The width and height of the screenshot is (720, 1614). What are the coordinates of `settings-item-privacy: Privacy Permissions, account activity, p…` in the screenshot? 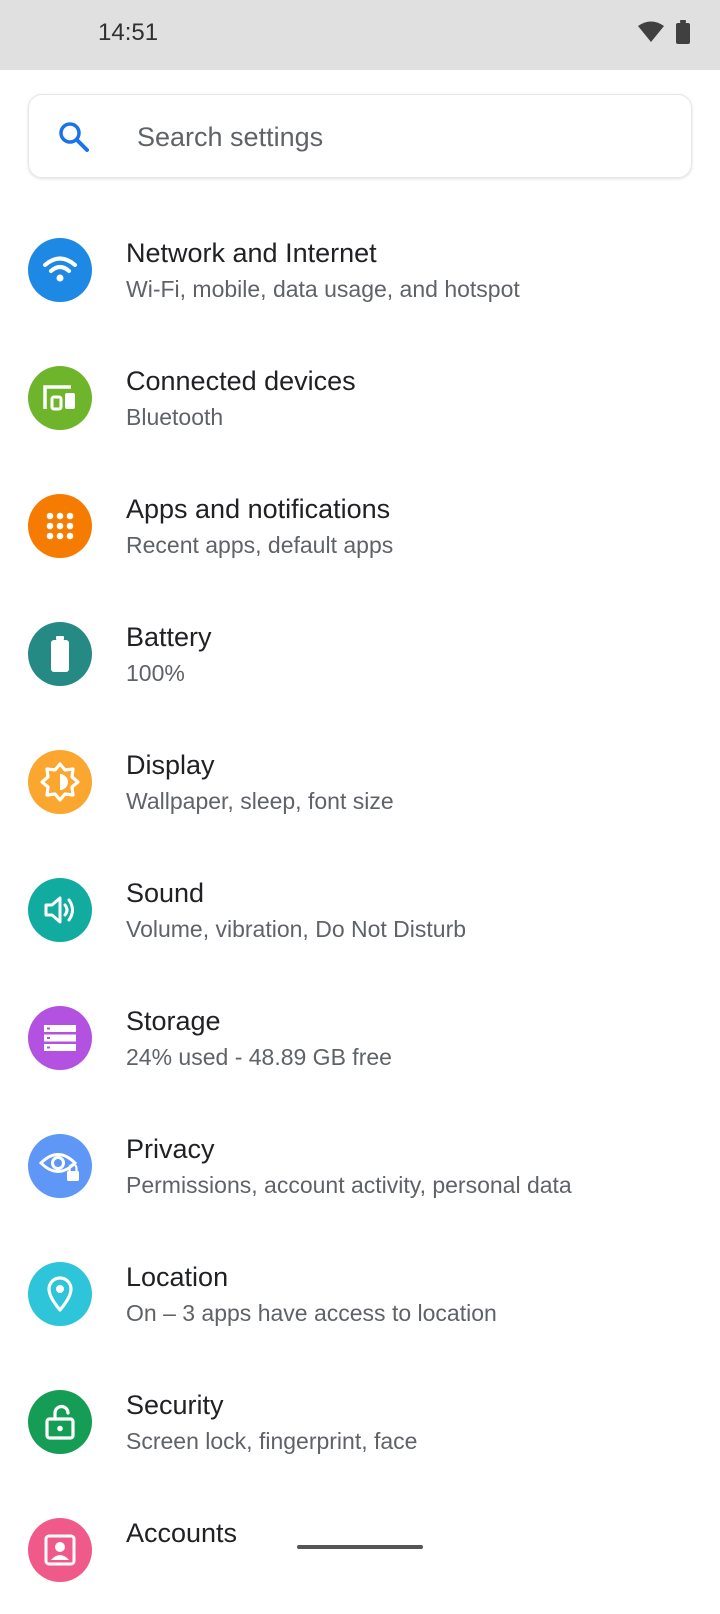 It's located at (360, 1166).